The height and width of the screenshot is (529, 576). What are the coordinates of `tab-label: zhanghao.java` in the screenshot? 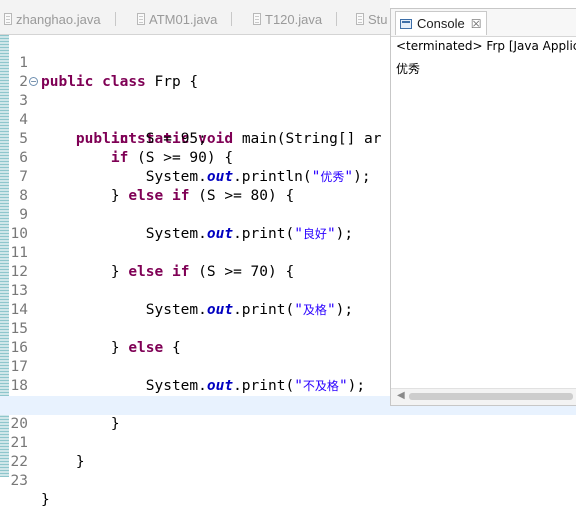 It's located at (58, 19).